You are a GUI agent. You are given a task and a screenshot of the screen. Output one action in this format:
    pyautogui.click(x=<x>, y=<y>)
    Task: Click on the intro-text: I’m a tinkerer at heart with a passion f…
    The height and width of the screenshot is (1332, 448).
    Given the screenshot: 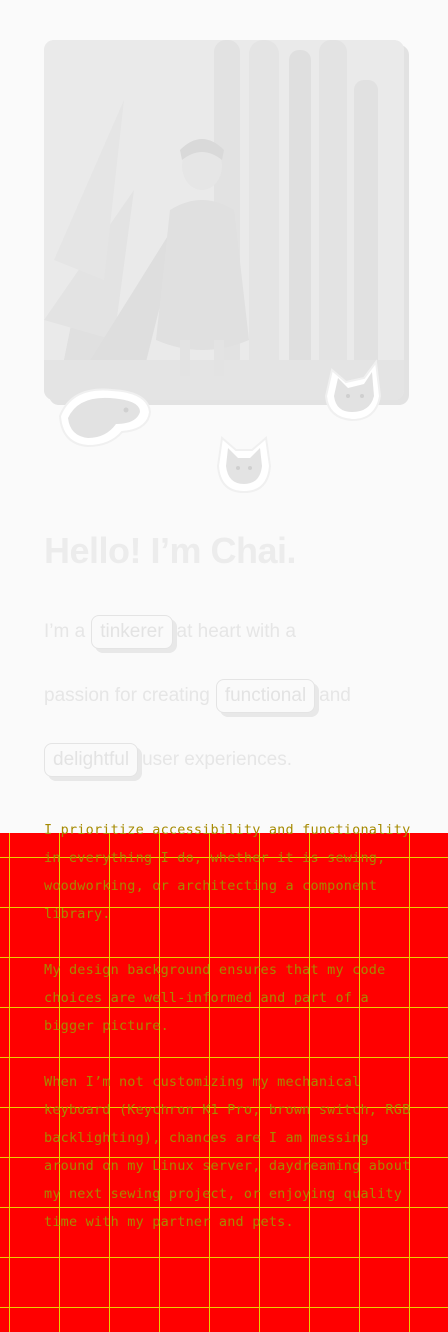 What is the action you would take?
    pyautogui.click(x=234, y=696)
    